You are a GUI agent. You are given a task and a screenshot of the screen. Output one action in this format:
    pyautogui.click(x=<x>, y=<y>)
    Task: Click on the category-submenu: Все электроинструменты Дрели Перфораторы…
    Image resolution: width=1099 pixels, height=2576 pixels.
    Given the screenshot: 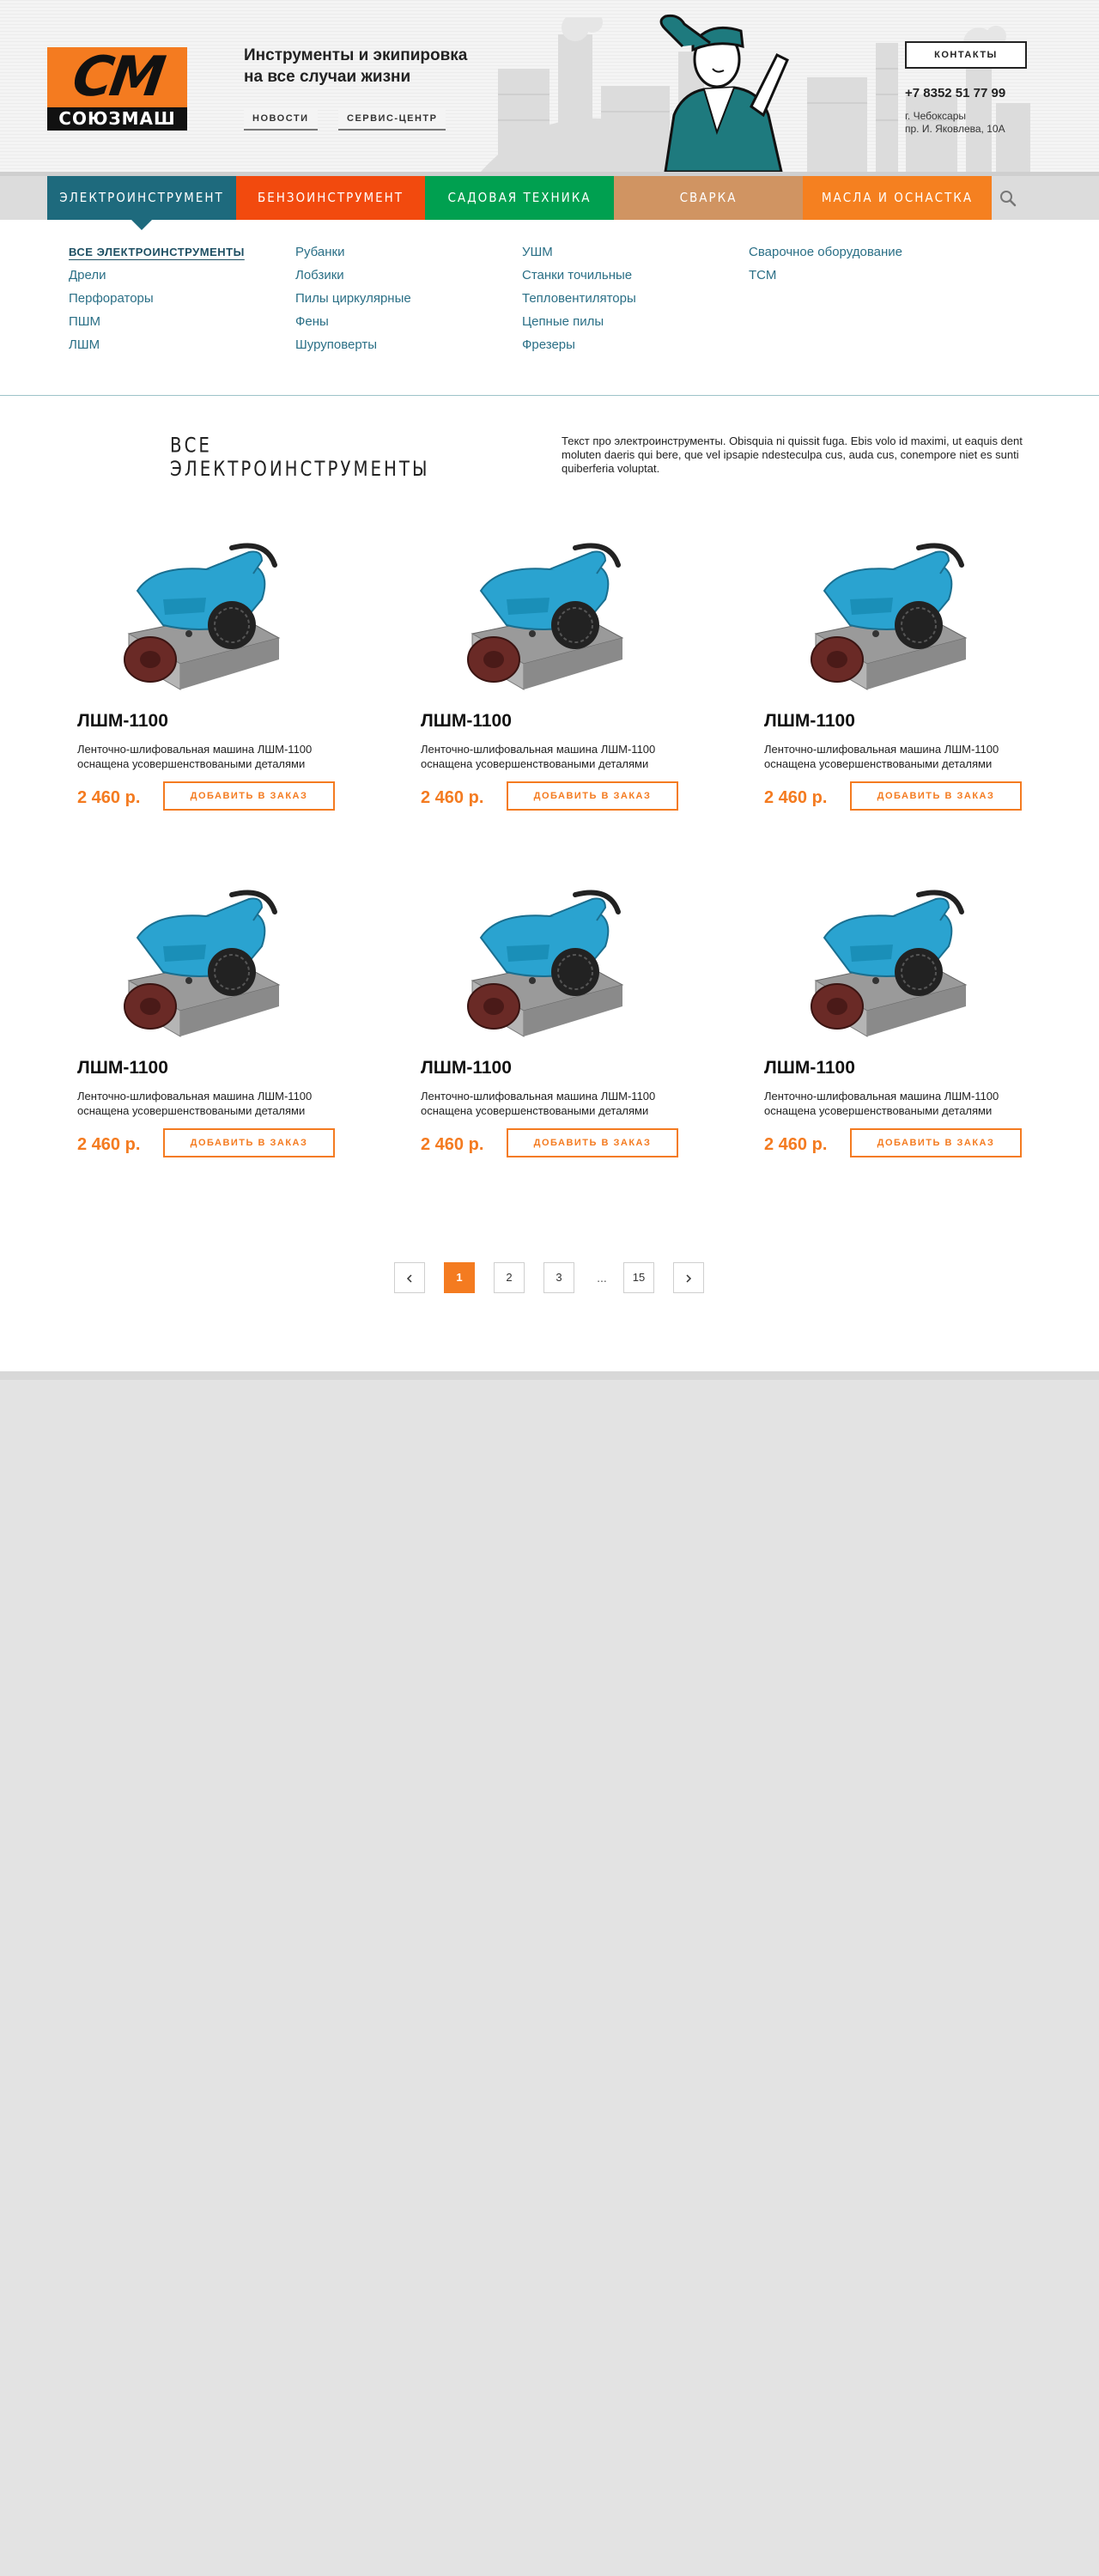 What is the action you would take?
    pyautogui.click(x=549, y=308)
    